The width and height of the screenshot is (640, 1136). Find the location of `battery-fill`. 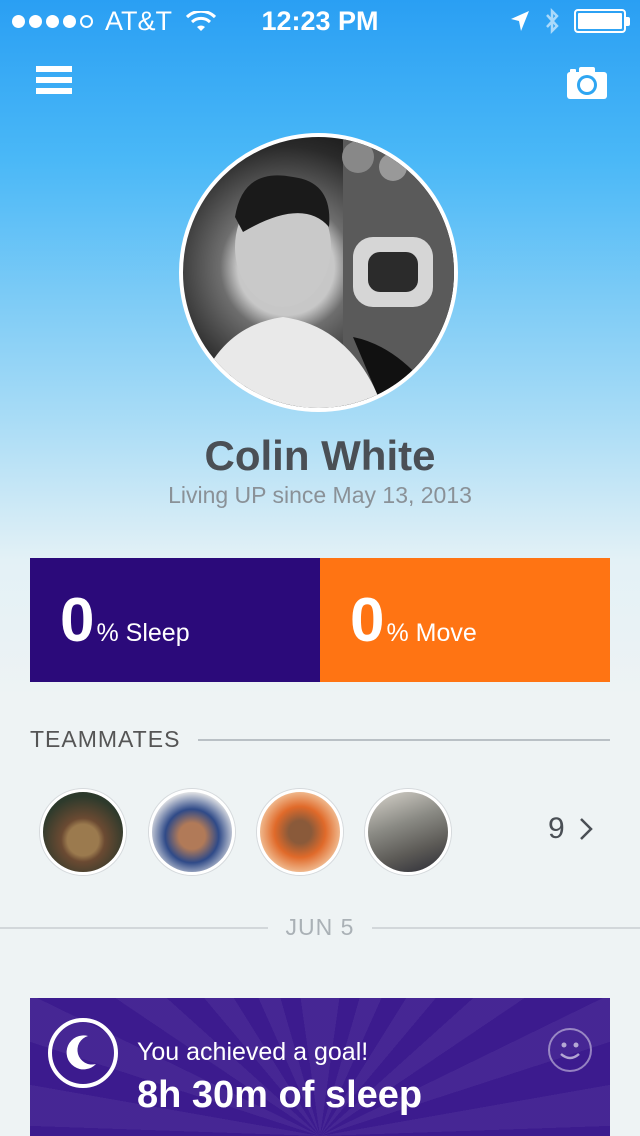

battery-fill is located at coordinates (600, 21).